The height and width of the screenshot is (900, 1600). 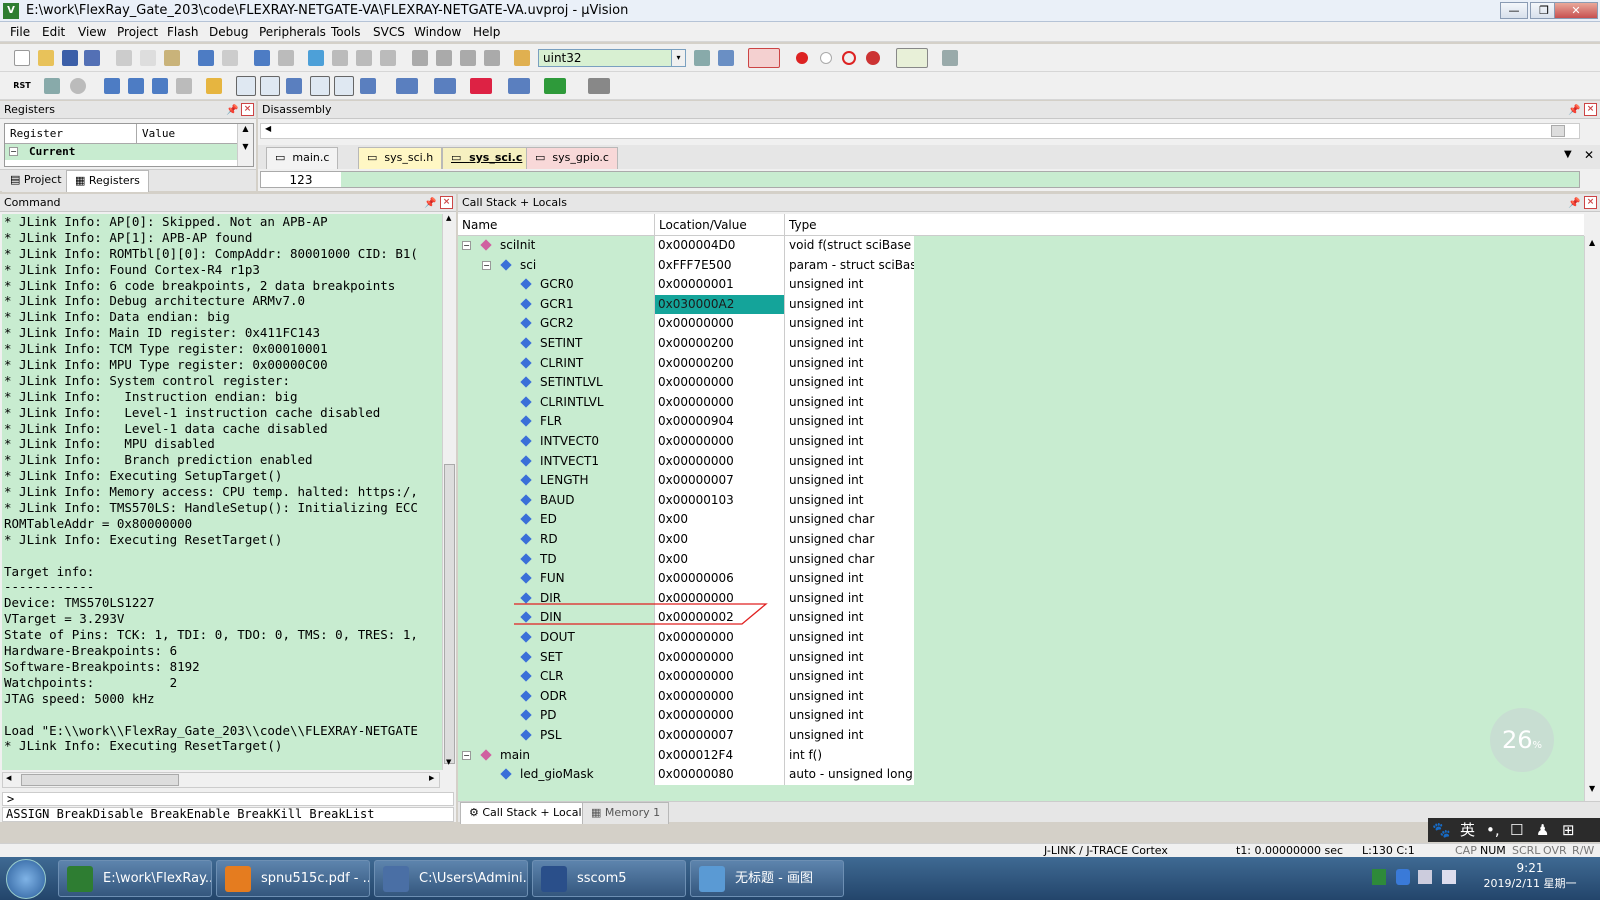 I want to click on toolbox-icon, so click(x=599, y=86).